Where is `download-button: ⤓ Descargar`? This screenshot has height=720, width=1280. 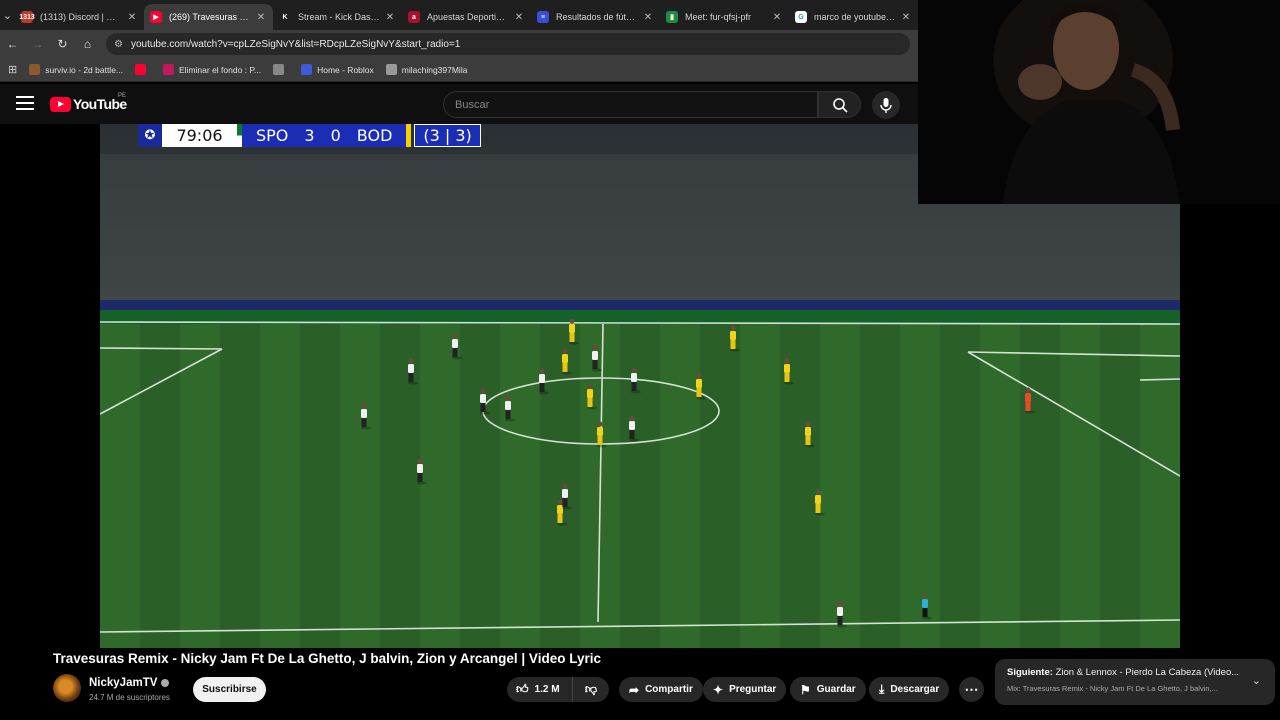 download-button: ⤓ Descargar is located at coordinates (909, 689).